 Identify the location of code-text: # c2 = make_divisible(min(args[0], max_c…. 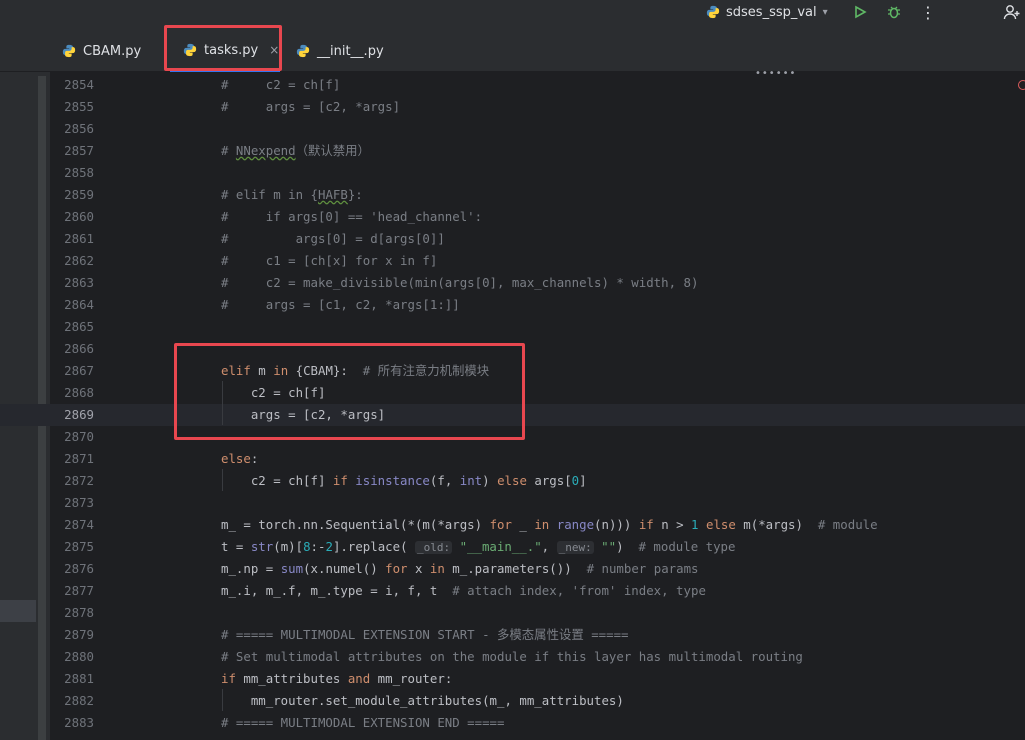
(459, 283).